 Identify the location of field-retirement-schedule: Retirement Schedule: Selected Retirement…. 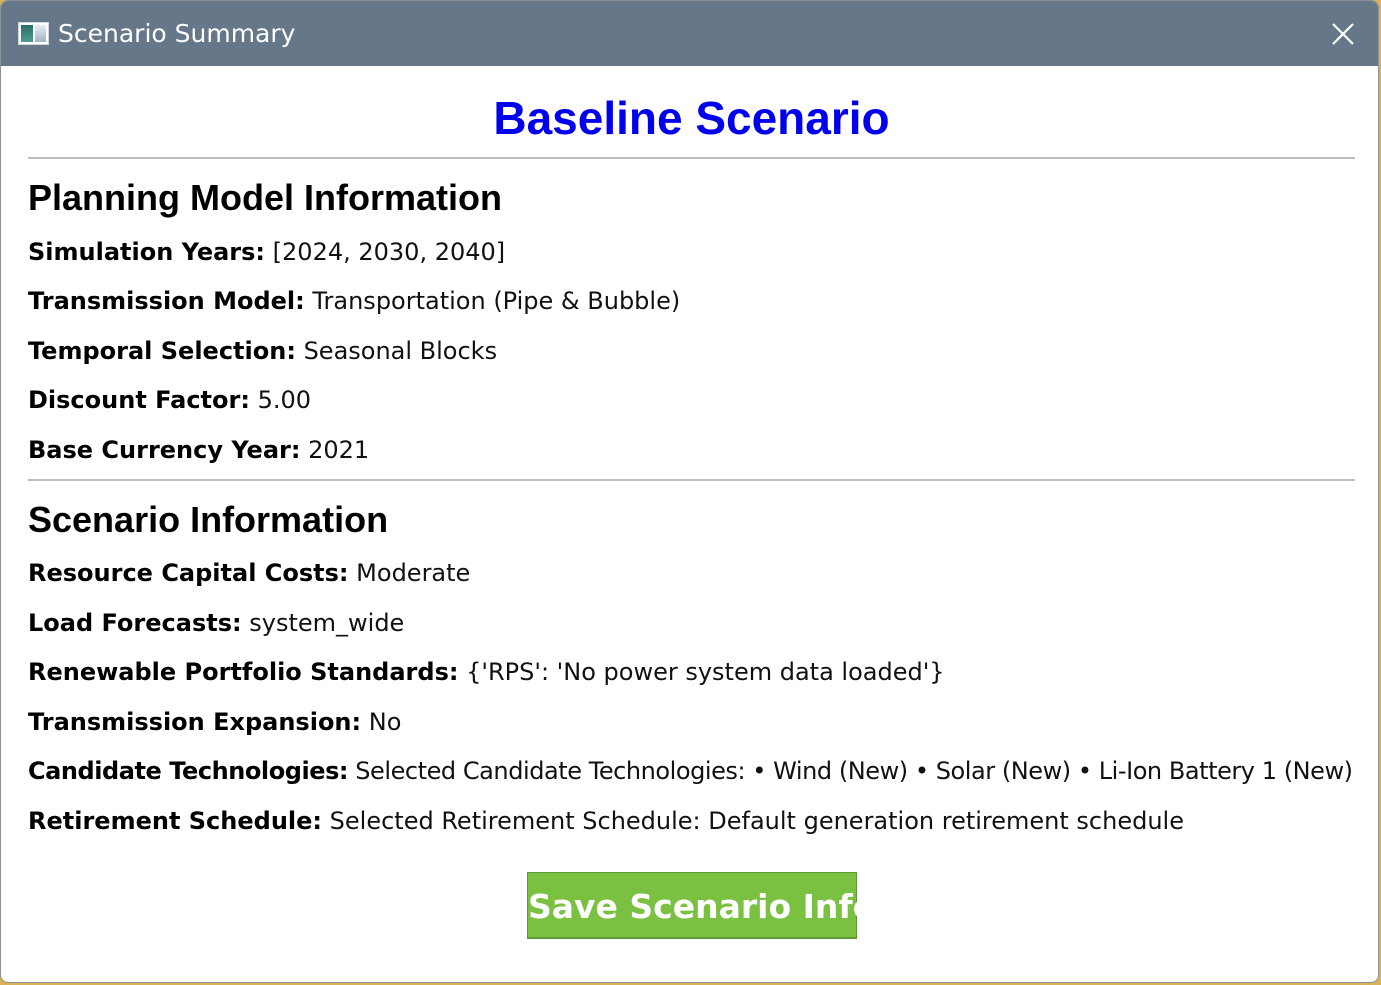
(606, 821).